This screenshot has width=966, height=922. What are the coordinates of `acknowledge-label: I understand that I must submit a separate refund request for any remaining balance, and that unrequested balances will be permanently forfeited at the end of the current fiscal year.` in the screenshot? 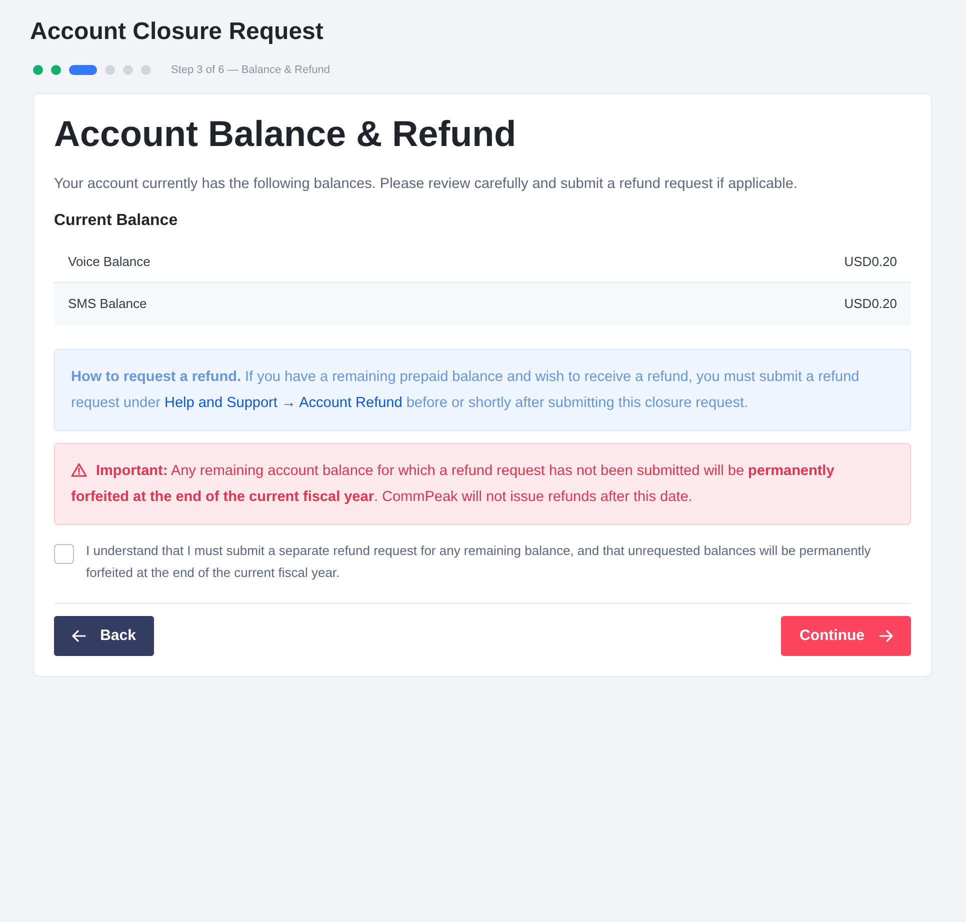 It's located at (479, 562).